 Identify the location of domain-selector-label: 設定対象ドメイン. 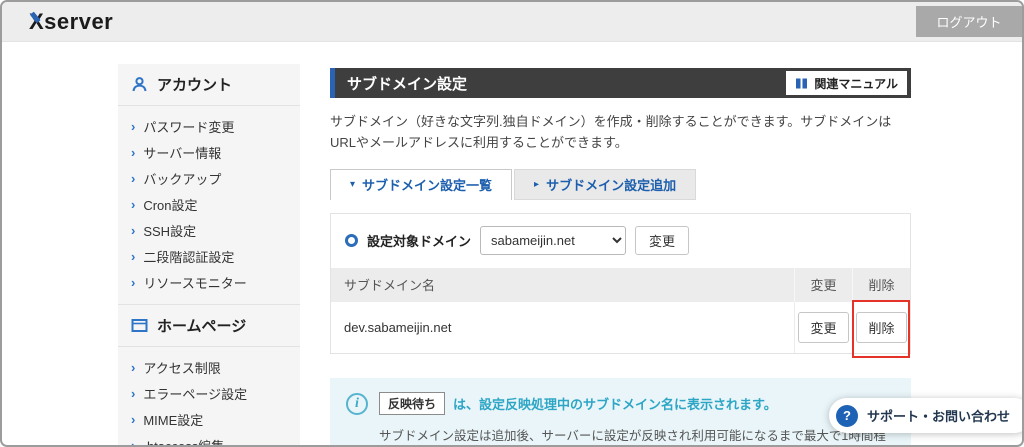
(419, 241).